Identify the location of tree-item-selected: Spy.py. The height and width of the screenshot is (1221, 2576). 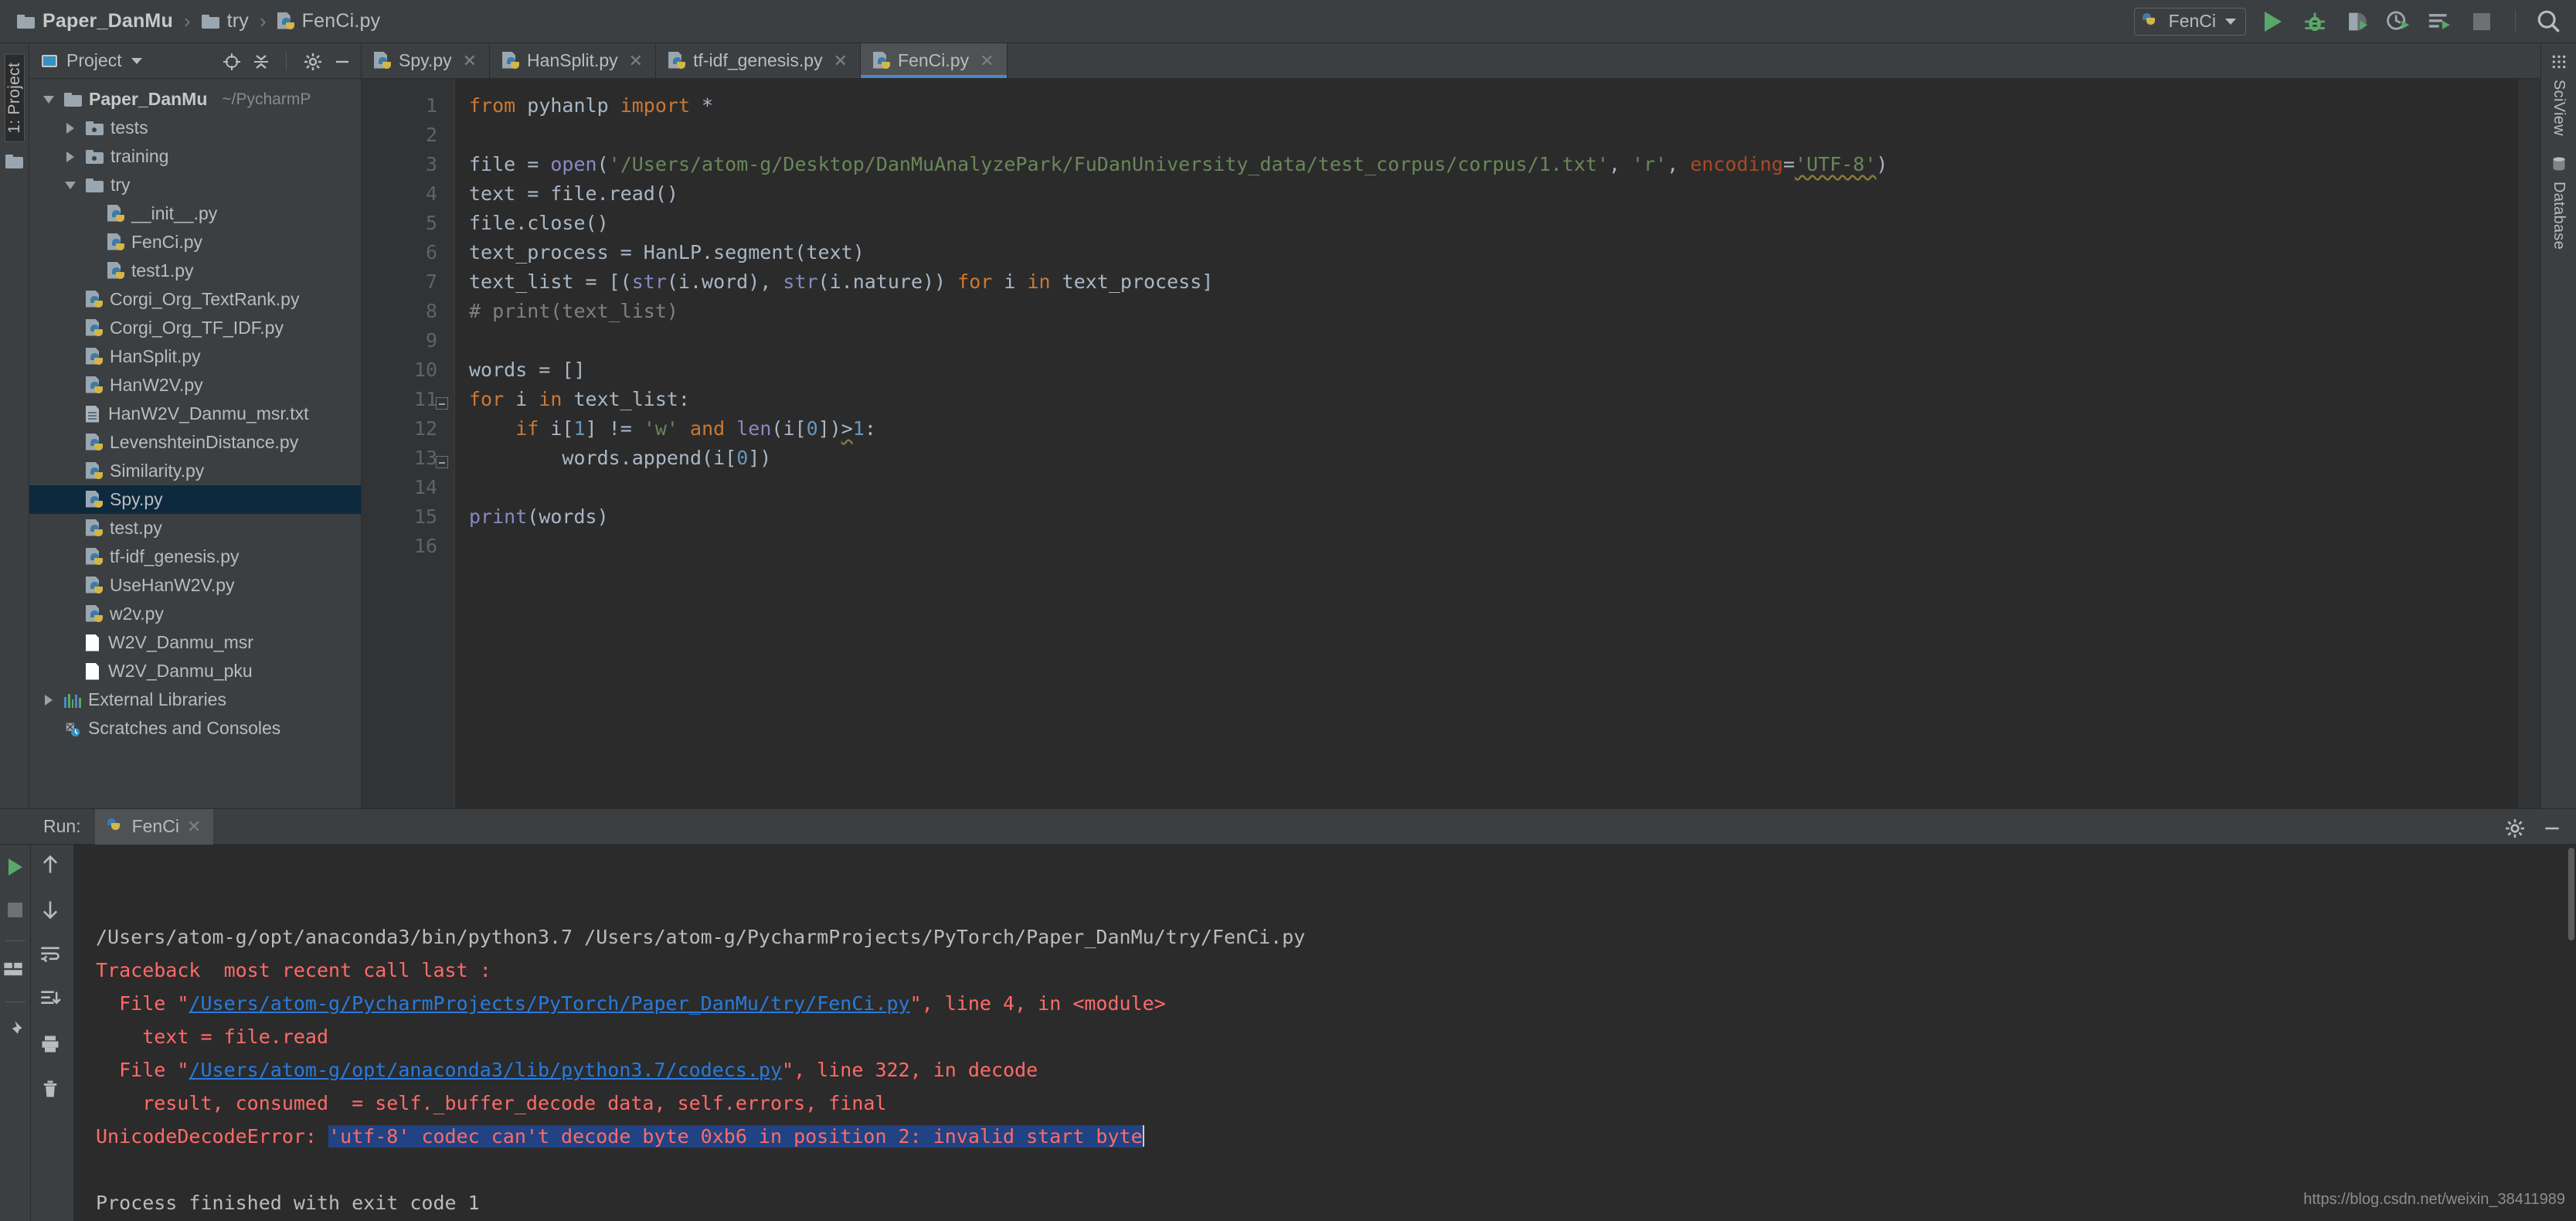
(195, 499).